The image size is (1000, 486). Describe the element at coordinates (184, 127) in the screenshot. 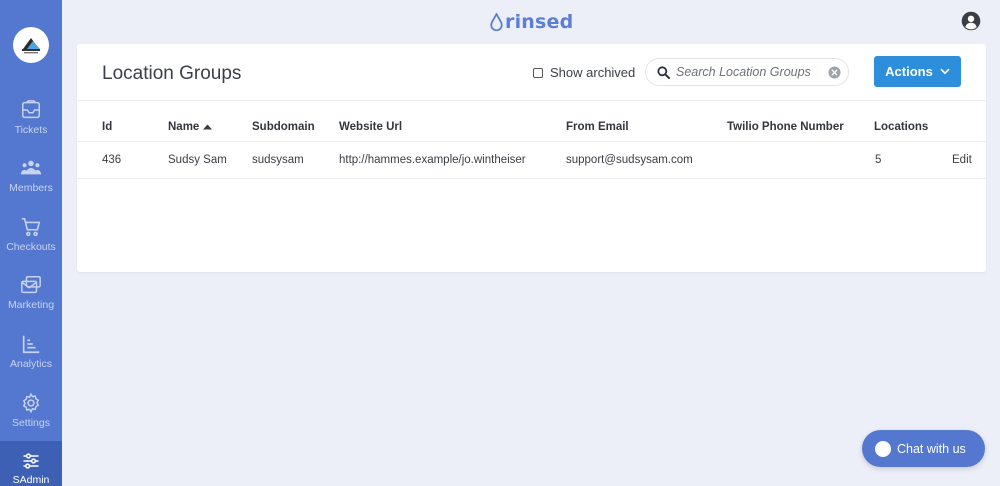

I see `column-header-label: Name` at that location.